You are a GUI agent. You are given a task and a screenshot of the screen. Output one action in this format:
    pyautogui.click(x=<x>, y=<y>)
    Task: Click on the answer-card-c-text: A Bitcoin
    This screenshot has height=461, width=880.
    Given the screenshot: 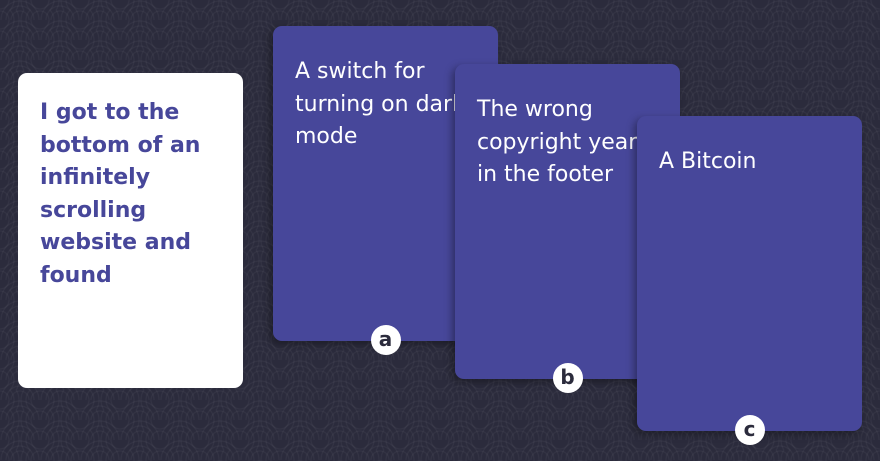 What is the action you would take?
    pyautogui.click(x=708, y=161)
    